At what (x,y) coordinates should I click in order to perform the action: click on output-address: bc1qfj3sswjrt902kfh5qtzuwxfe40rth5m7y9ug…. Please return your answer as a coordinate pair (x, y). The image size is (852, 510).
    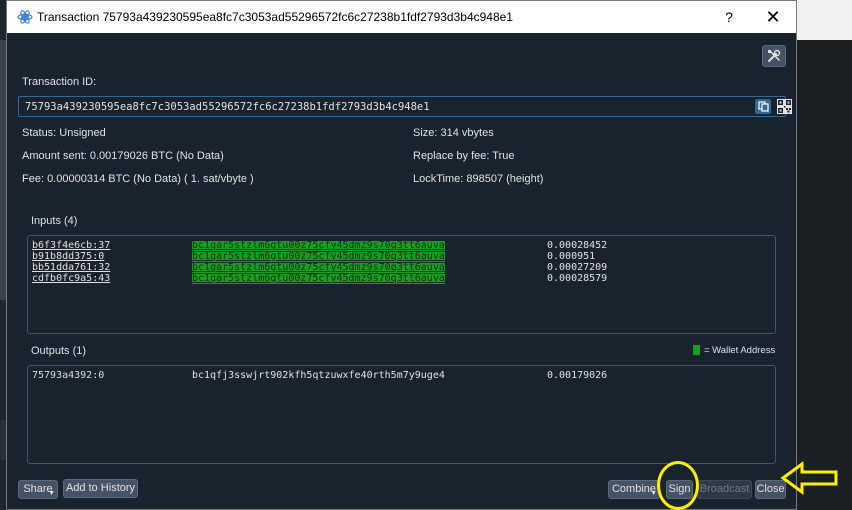
    Looking at the image, I should click on (318, 376).